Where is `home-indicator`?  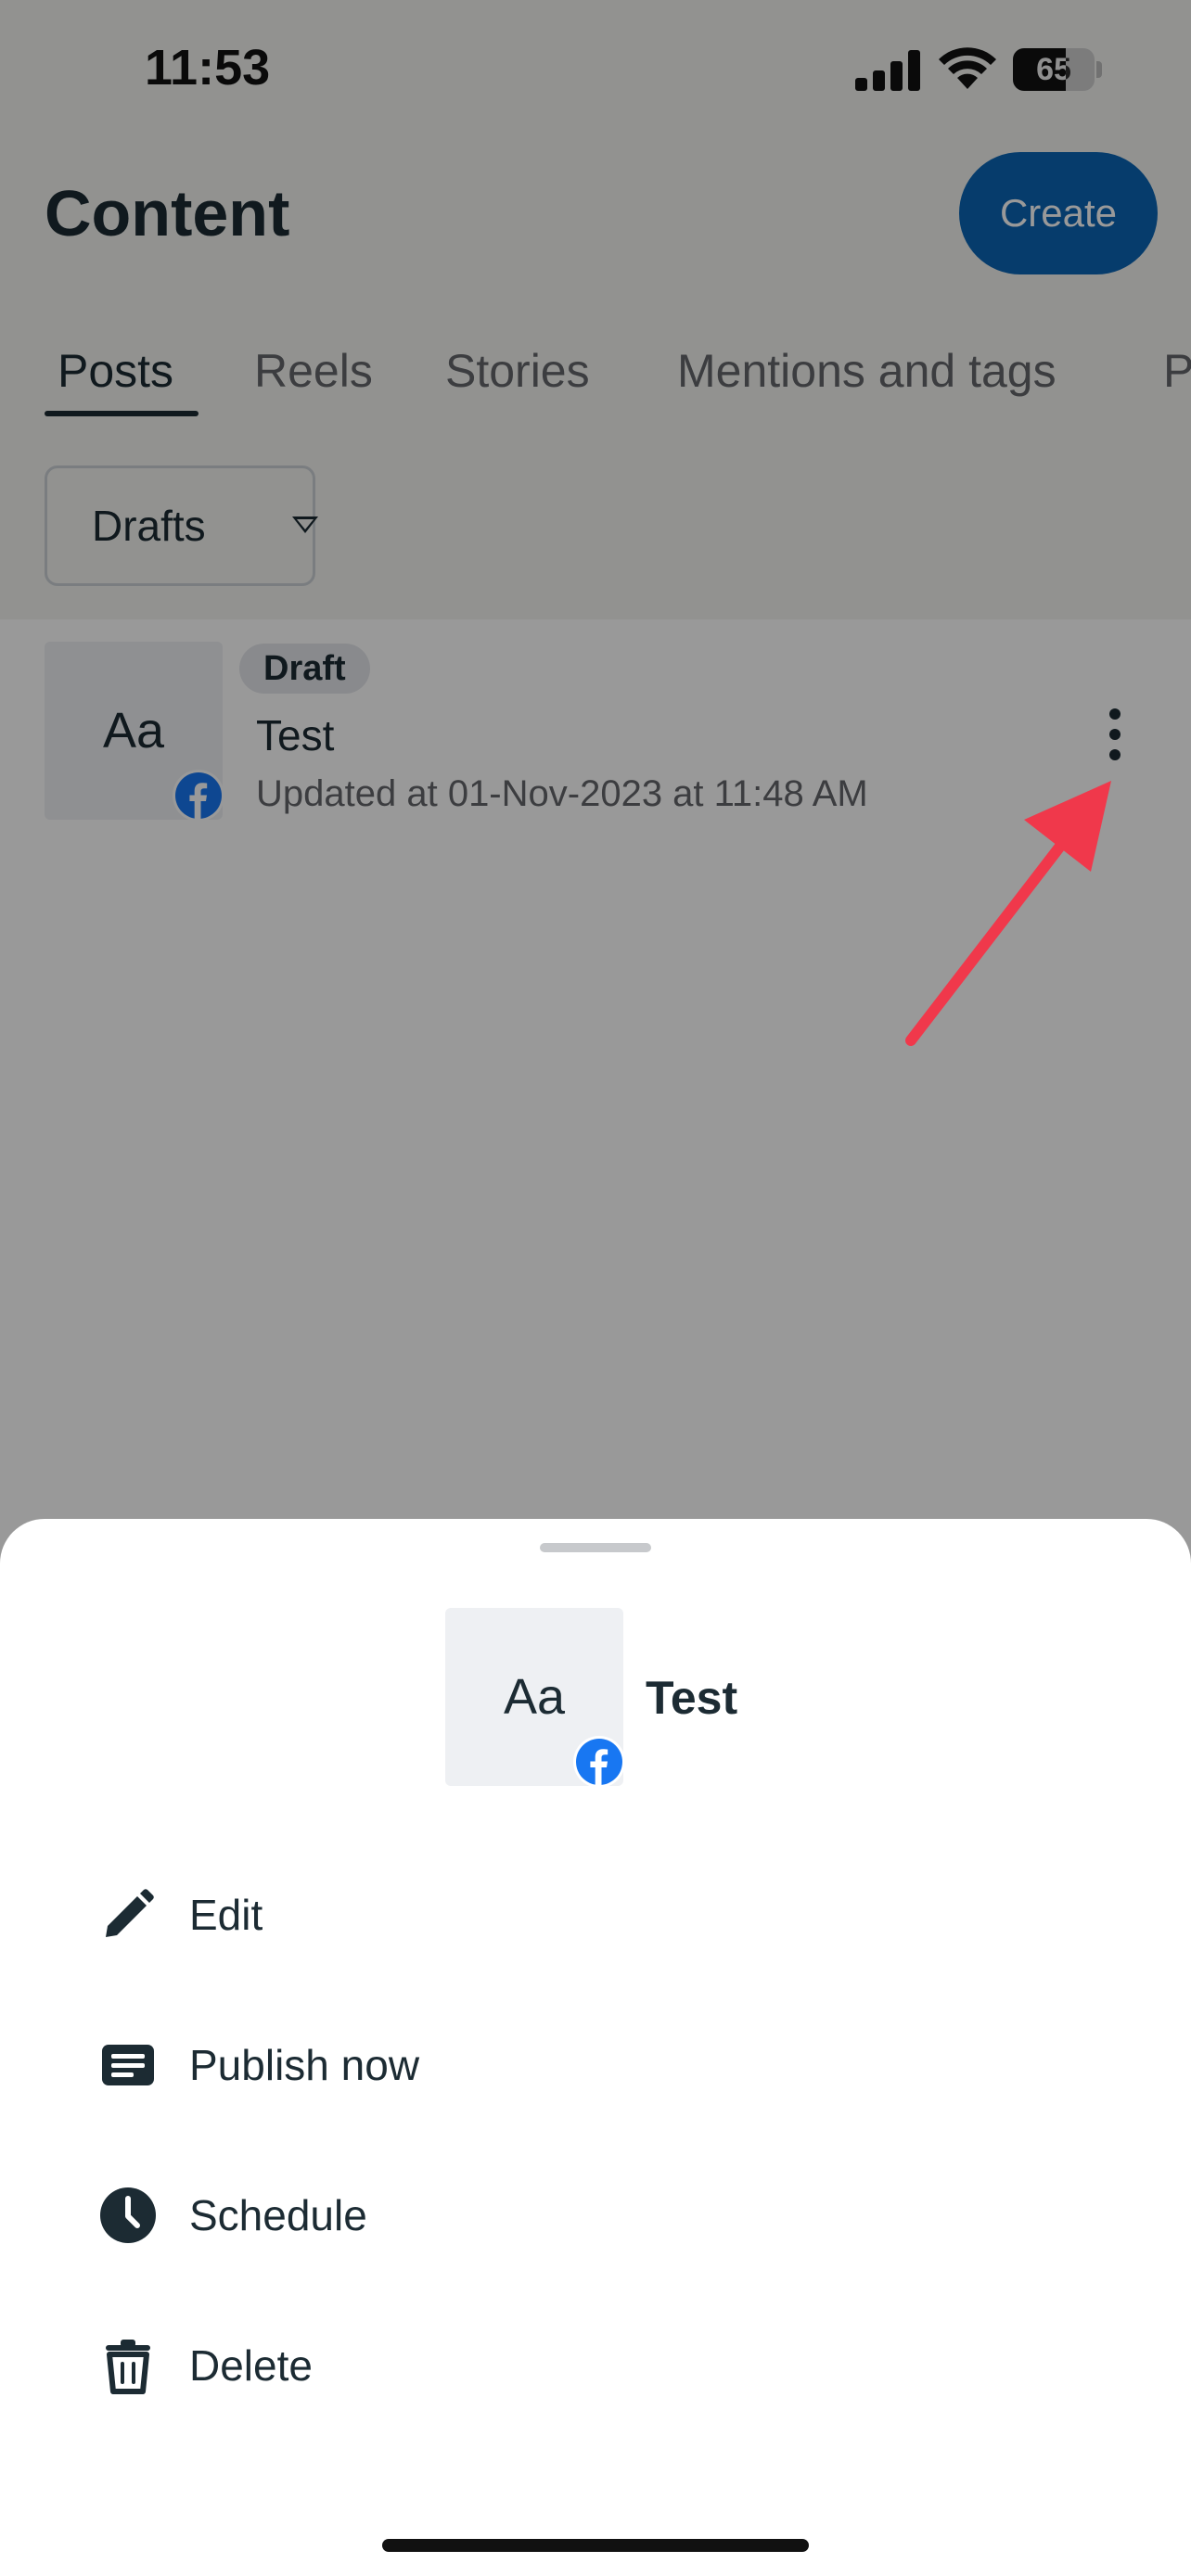
home-indicator is located at coordinates (595, 2545).